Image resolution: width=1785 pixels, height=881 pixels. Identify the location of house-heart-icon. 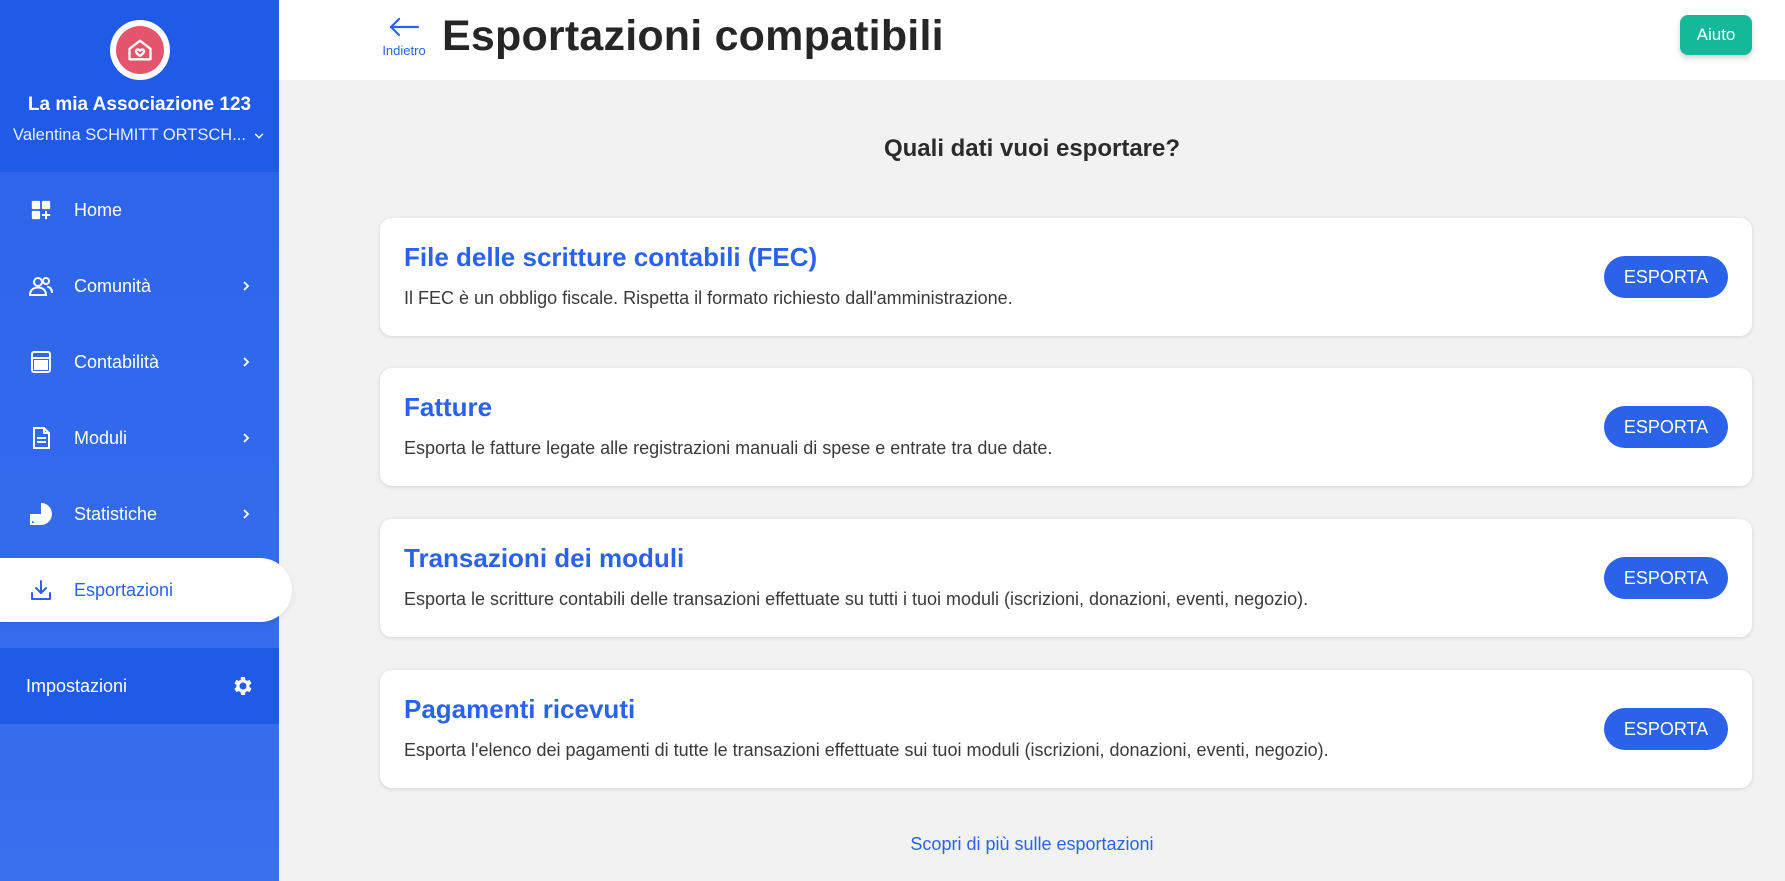
(139, 50).